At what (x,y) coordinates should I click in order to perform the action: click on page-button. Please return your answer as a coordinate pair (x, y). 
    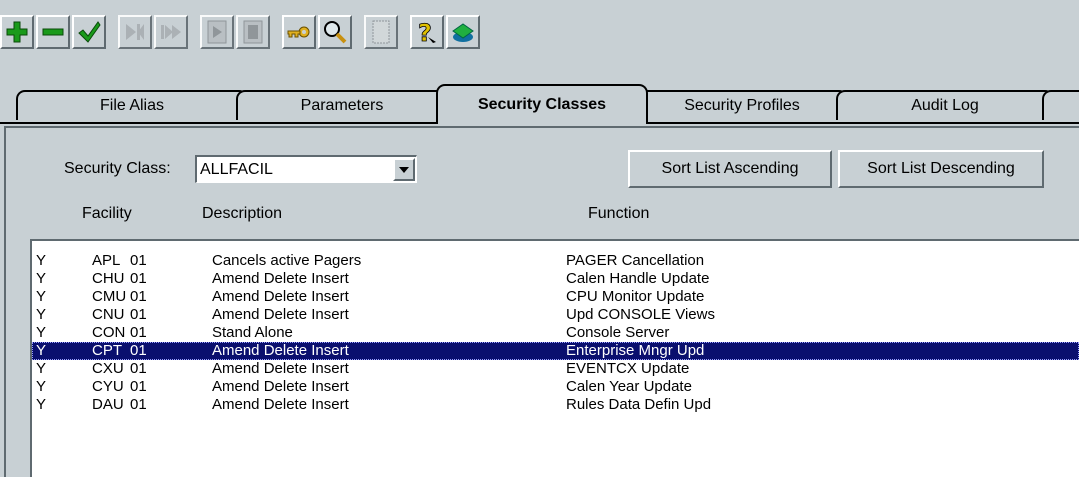
    Looking at the image, I should click on (381, 32).